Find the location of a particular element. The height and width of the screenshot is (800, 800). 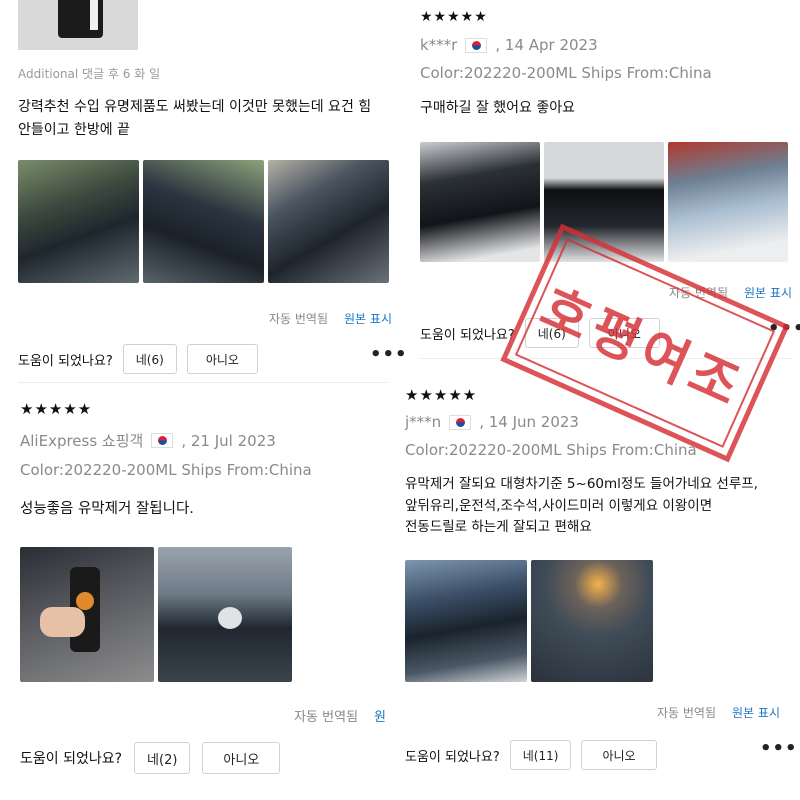

helpful-row: 도움이 되었나요? 네(6) 아니오 is located at coordinates (138, 359).